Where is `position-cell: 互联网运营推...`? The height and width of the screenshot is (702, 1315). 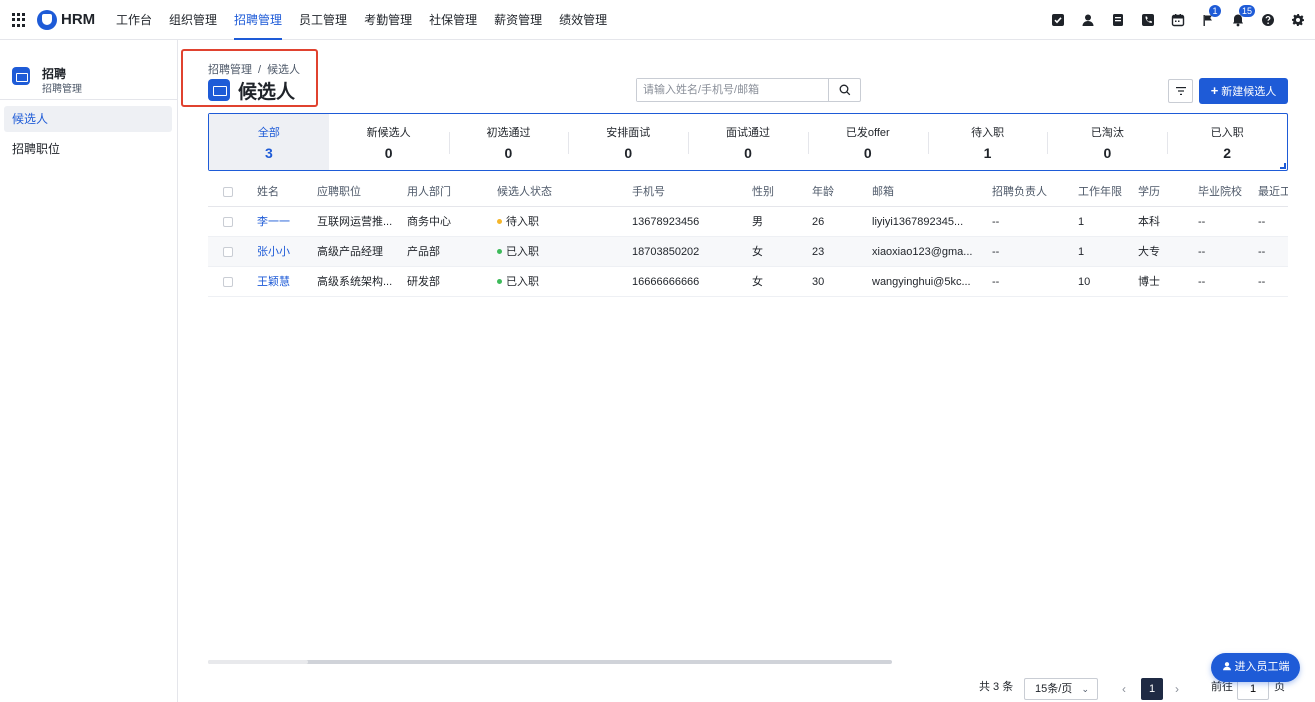
position-cell: 互联网运营推... is located at coordinates (355, 222).